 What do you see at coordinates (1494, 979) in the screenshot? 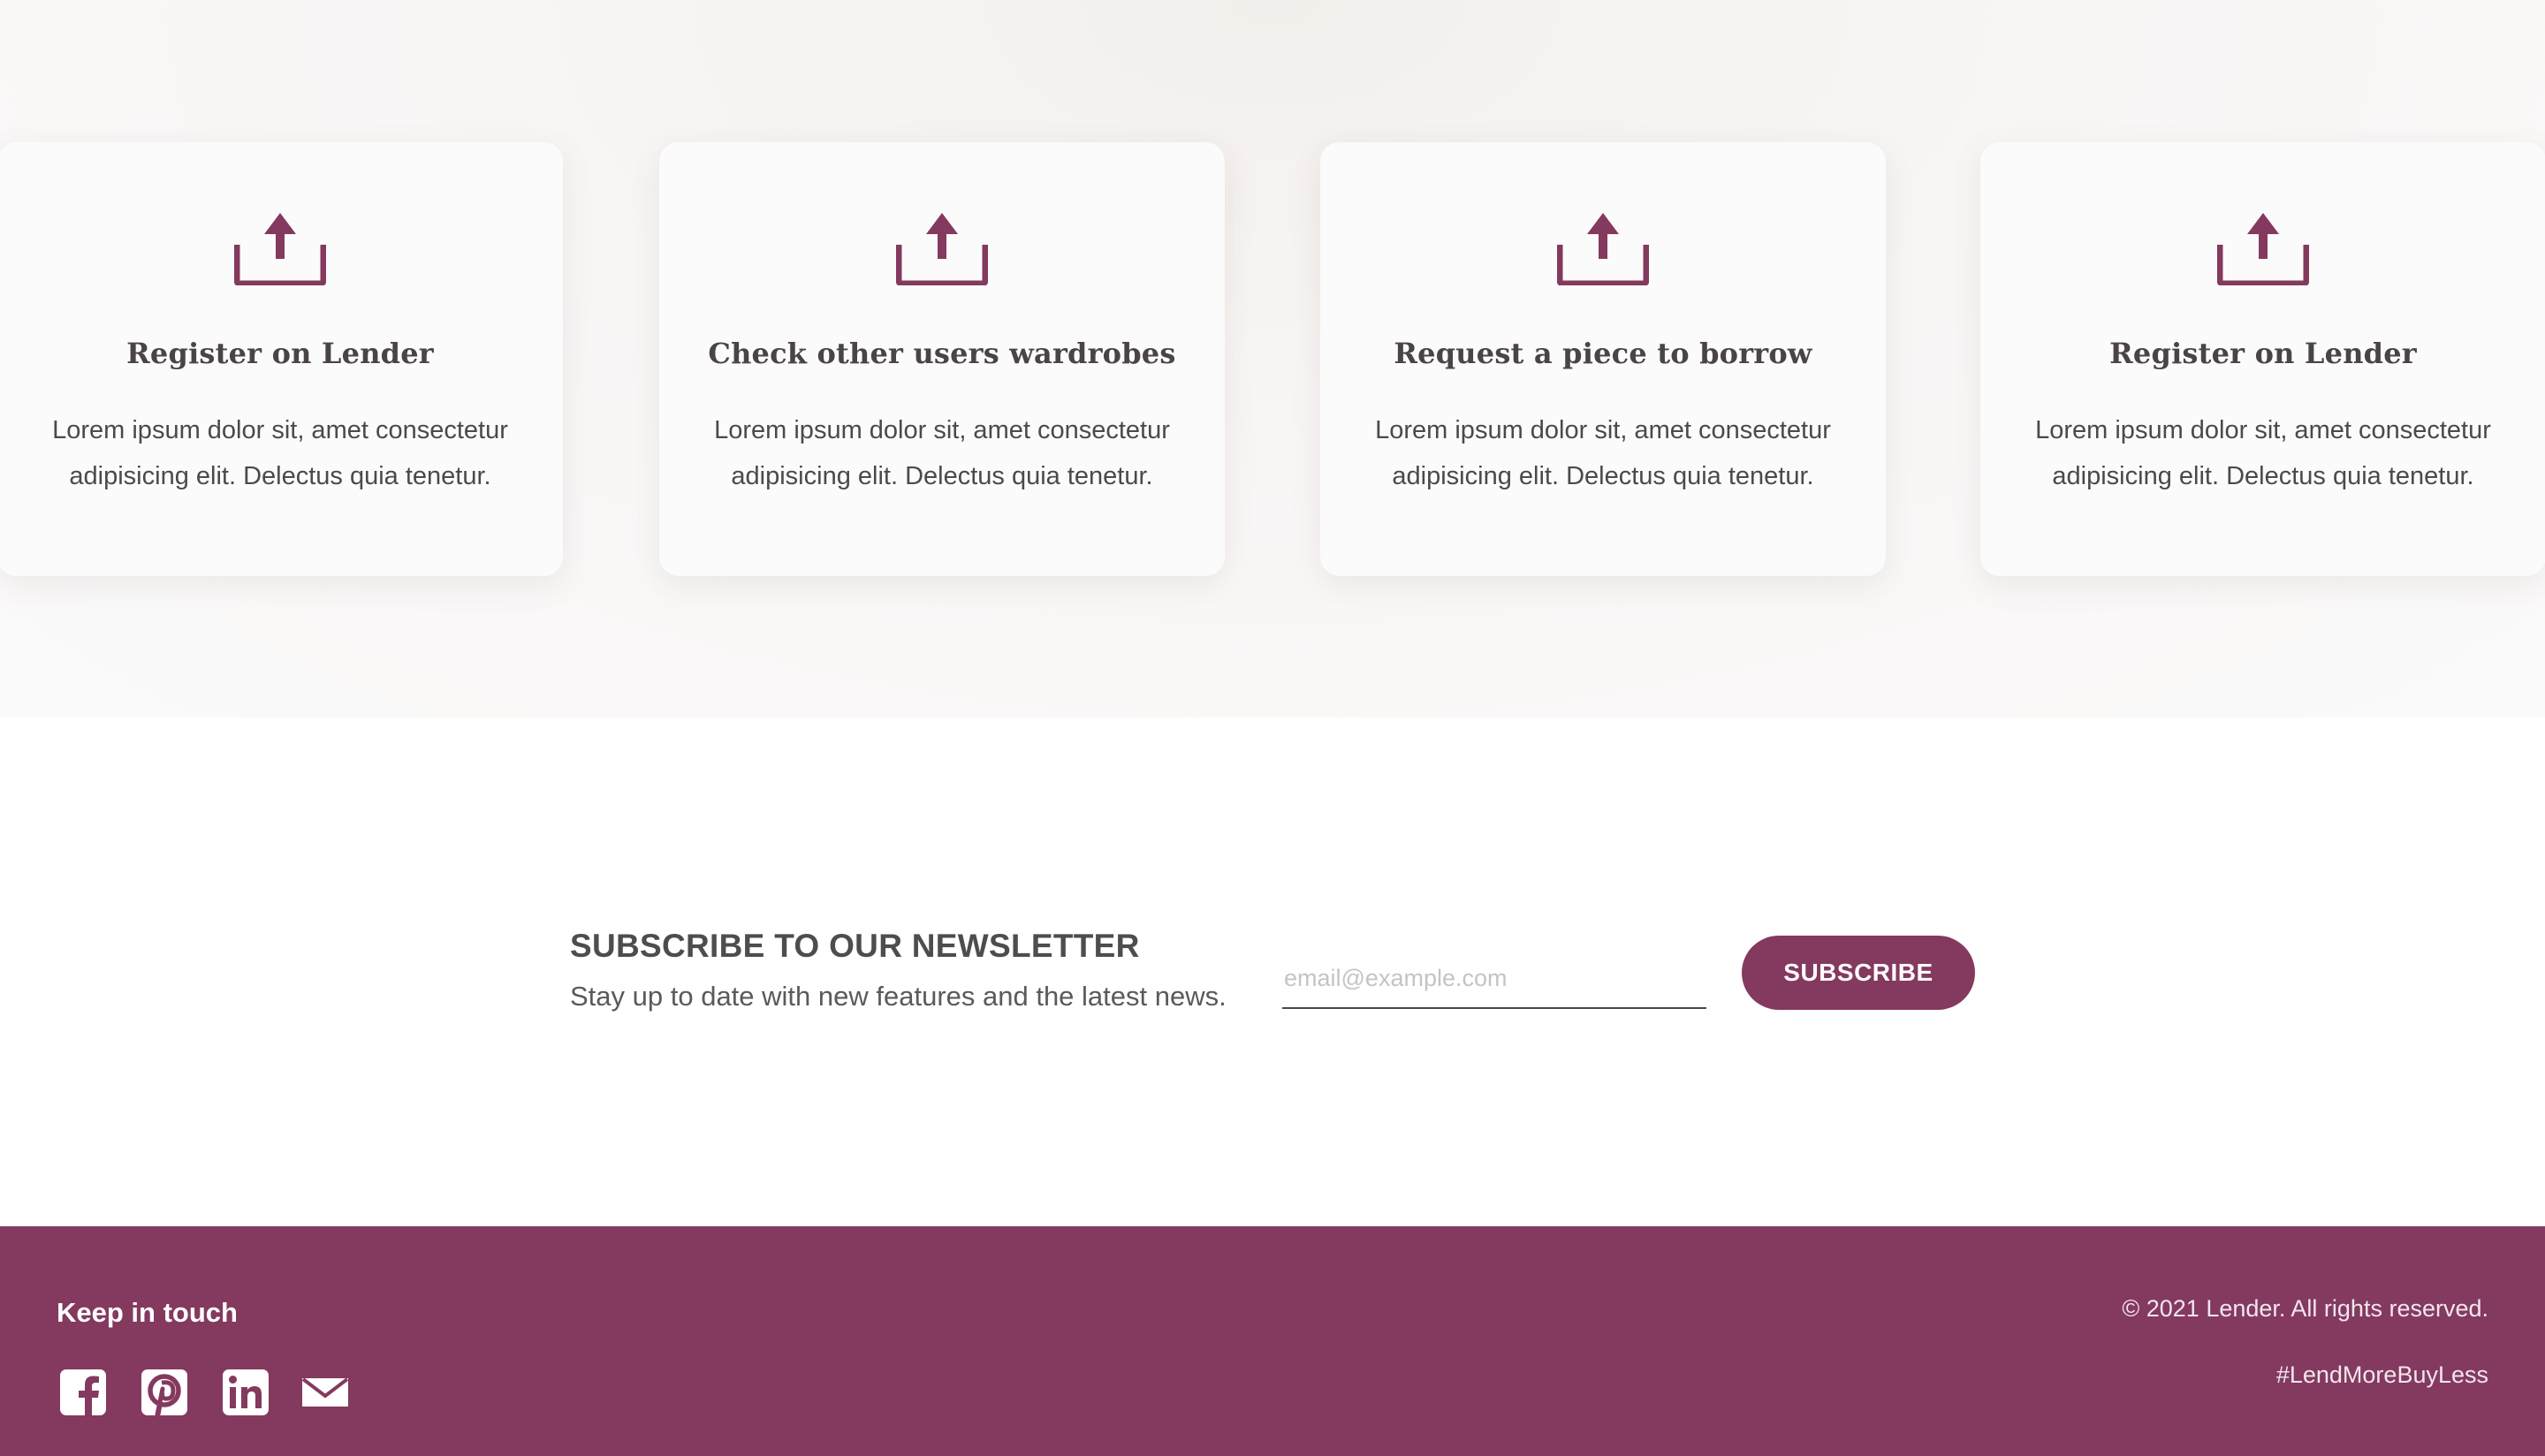
I see `email-input` at bounding box center [1494, 979].